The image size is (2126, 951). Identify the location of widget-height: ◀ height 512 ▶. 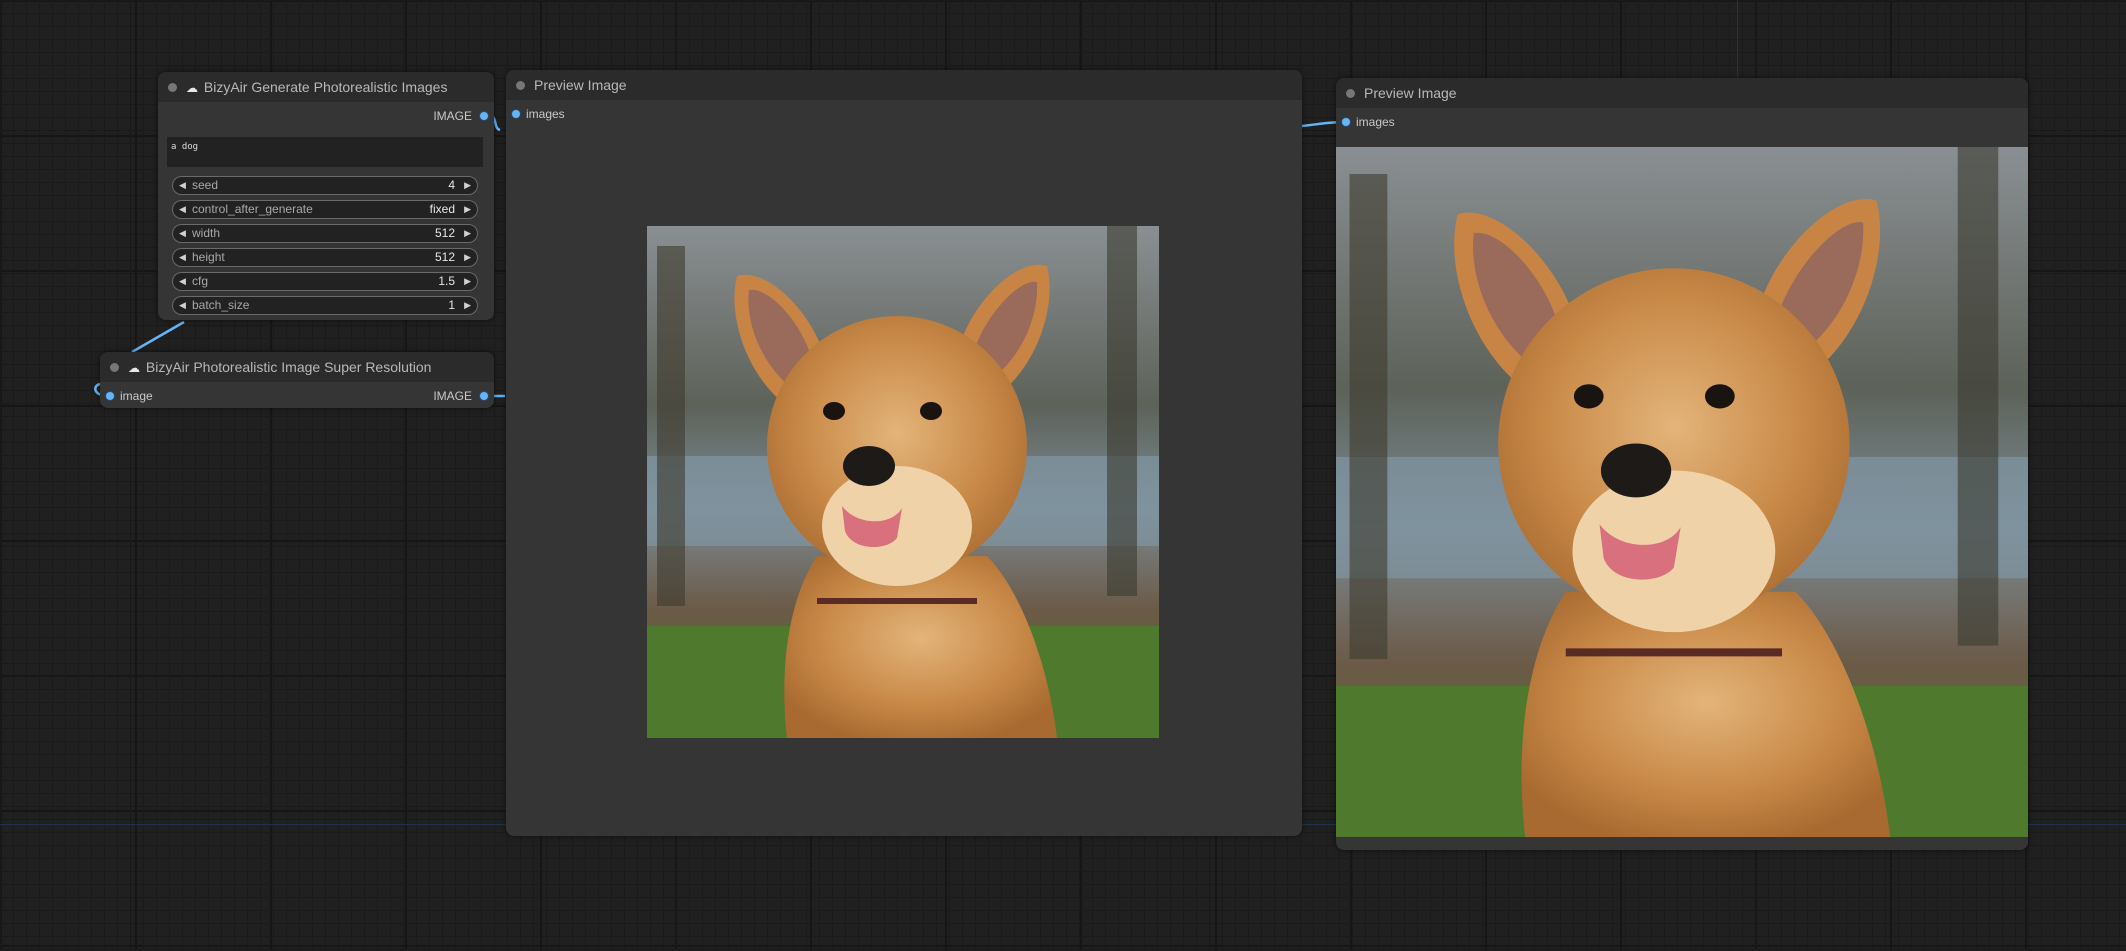
(325, 257).